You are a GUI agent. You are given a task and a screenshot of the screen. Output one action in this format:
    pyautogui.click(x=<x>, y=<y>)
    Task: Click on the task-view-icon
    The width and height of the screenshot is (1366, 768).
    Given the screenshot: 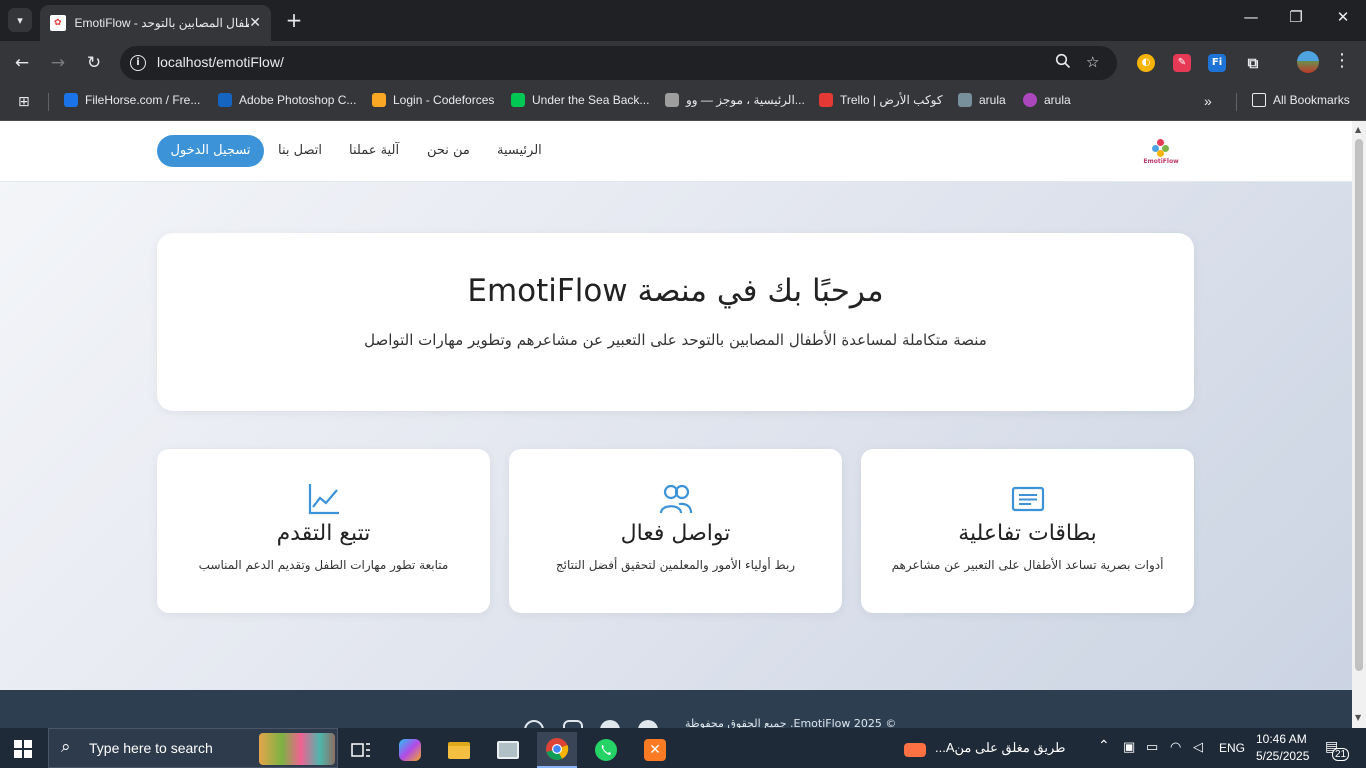 What is the action you would take?
    pyautogui.click(x=361, y=750)
    